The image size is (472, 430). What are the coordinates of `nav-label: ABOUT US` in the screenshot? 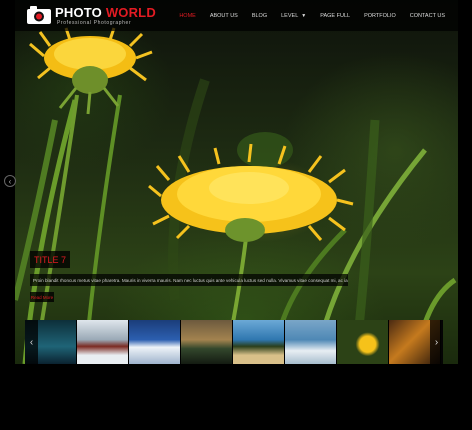 It's located at (223, 15).